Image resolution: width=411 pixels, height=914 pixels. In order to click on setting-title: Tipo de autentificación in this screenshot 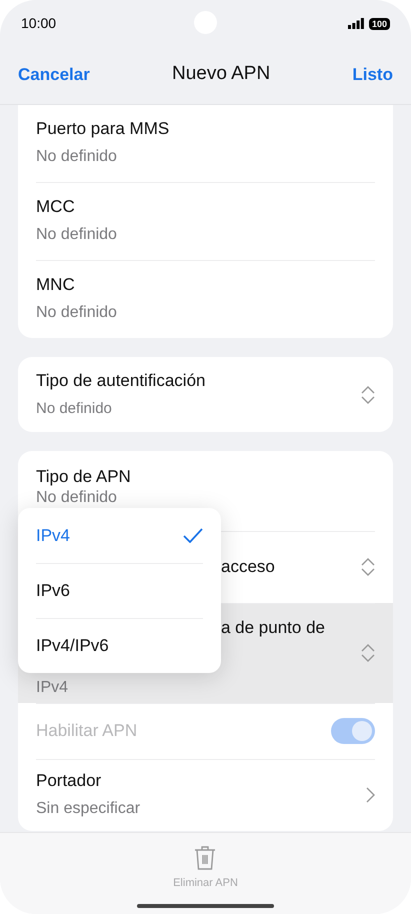, I will do `click(121, 381)`.